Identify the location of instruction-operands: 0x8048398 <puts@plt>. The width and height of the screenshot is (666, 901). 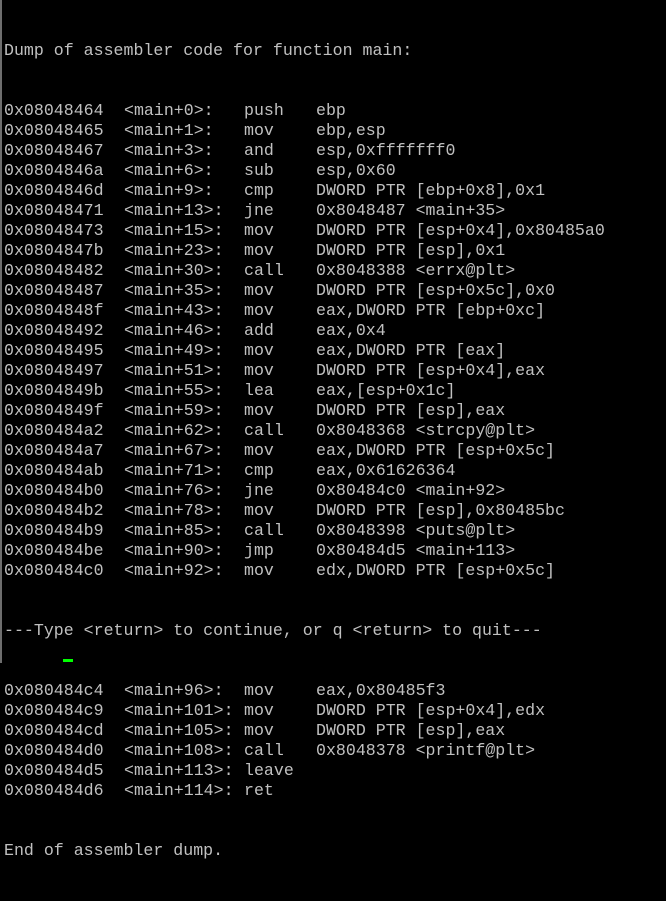
(416, 530).